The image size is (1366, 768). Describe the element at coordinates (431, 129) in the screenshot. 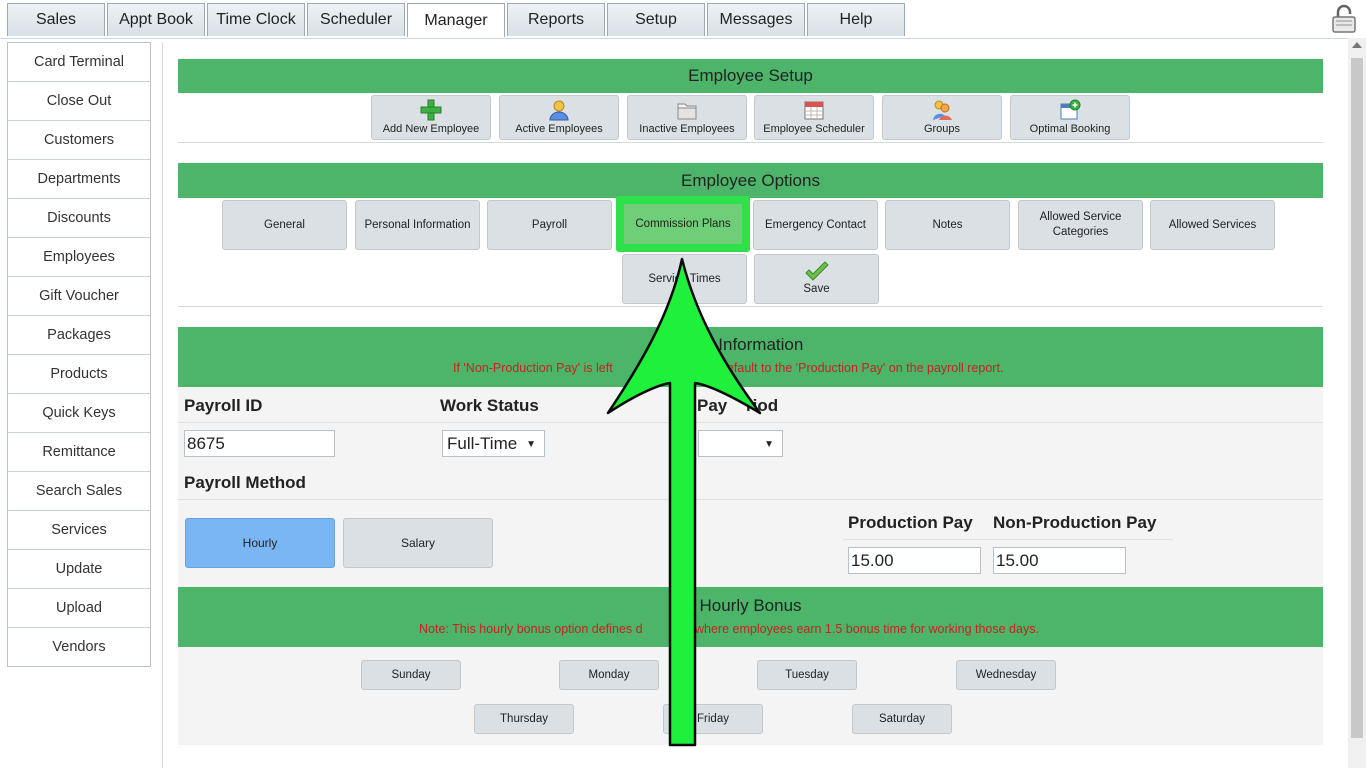

I see `add-new-employee-label: Add New Employee` at that location.